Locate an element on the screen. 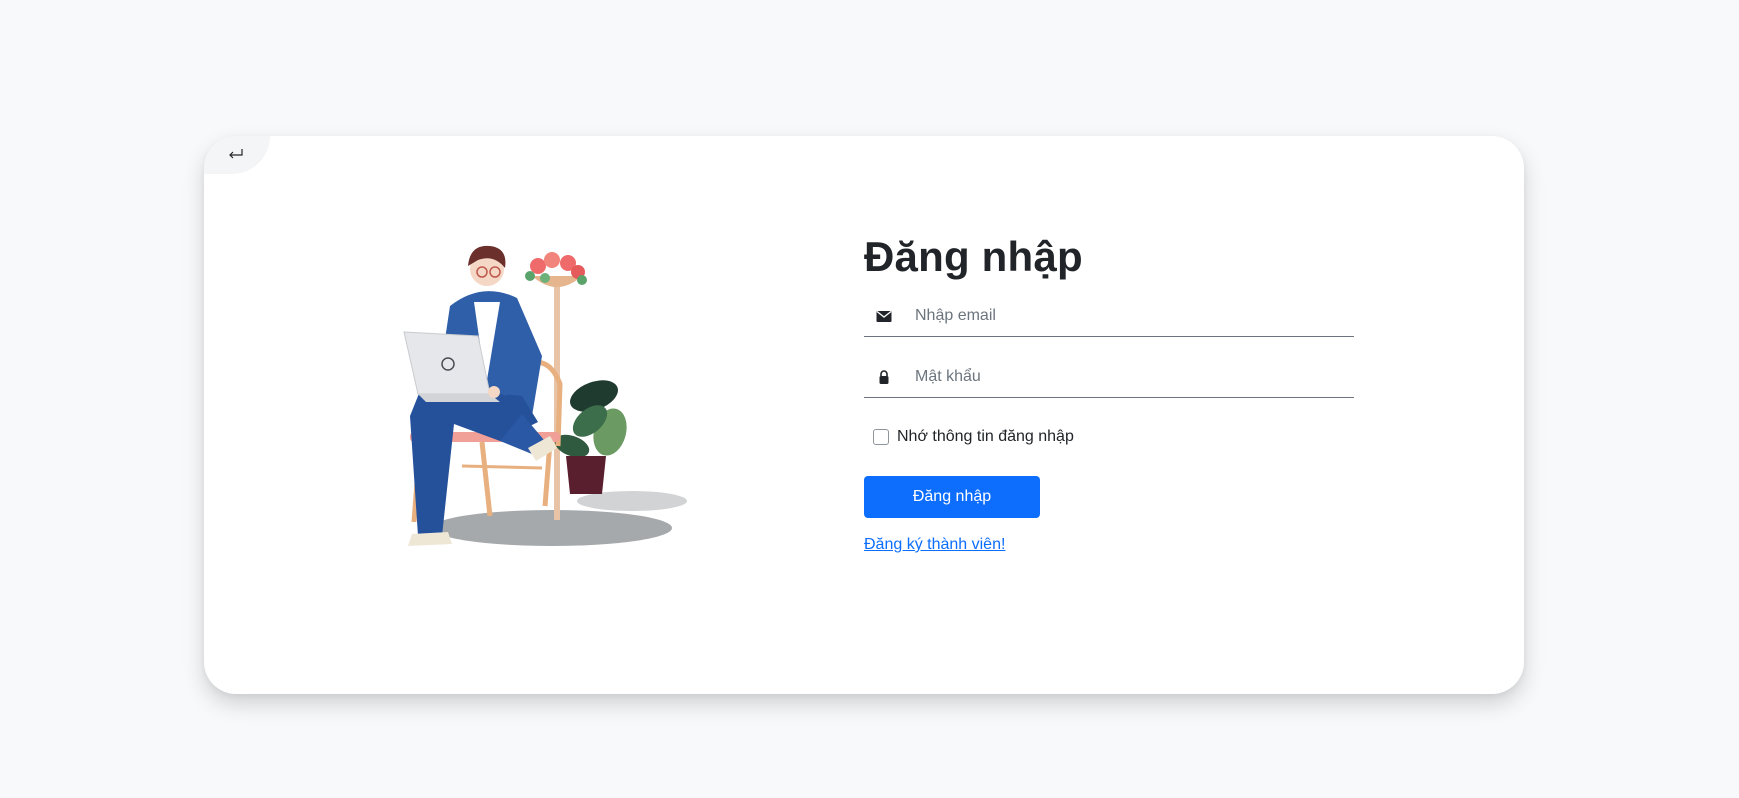 This screenshot has width=1739, height=798. email-input is located at coordinates (1130, 316).